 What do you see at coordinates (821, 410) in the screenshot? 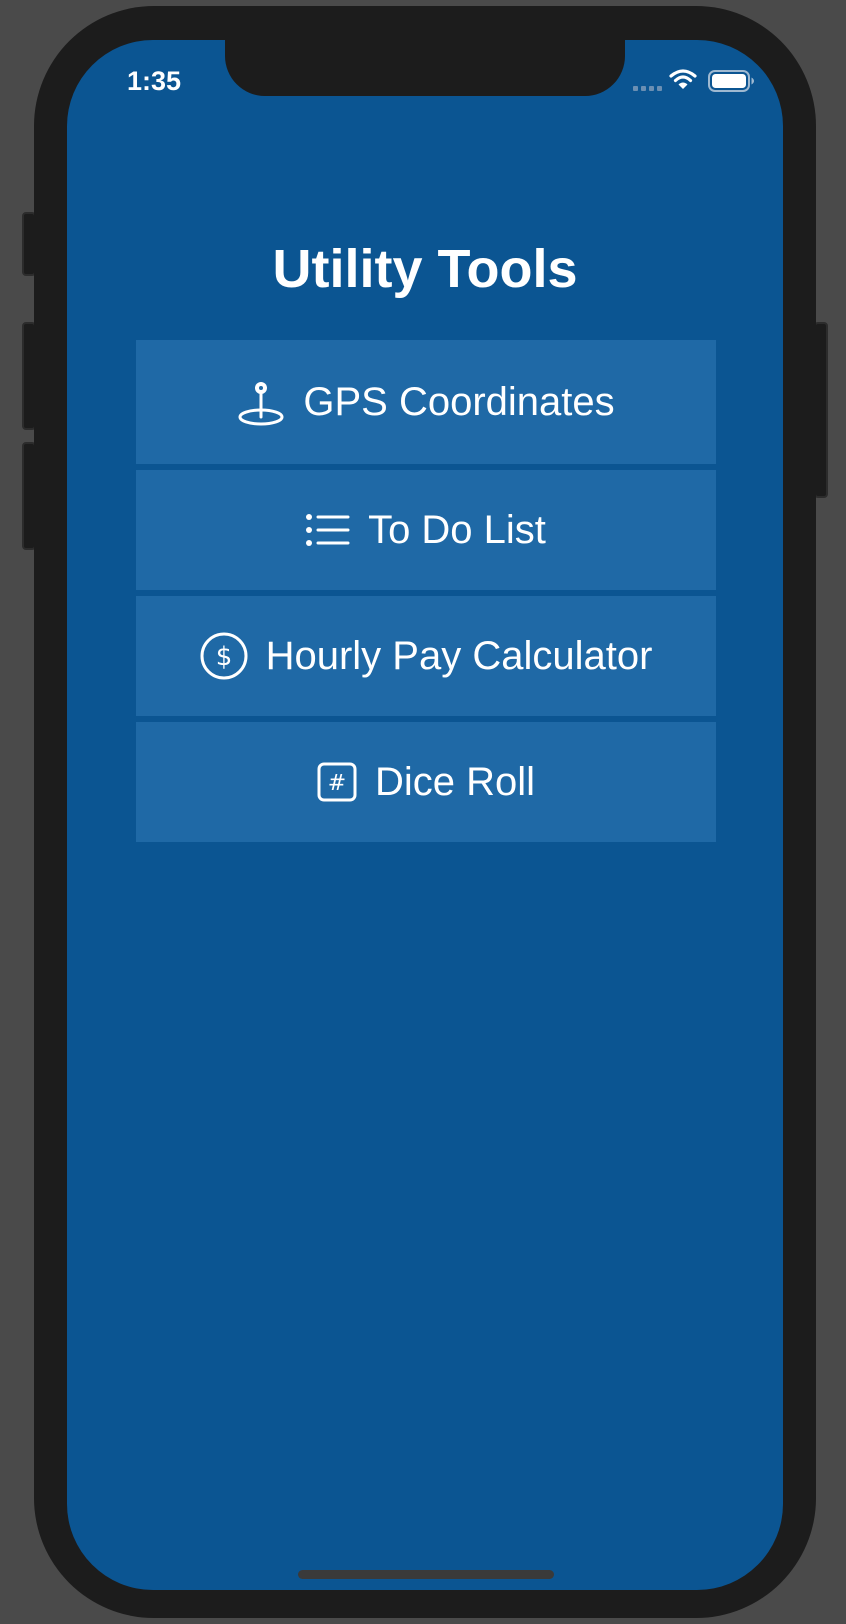
I see `device-power-button` at bounding box center [821, 410].